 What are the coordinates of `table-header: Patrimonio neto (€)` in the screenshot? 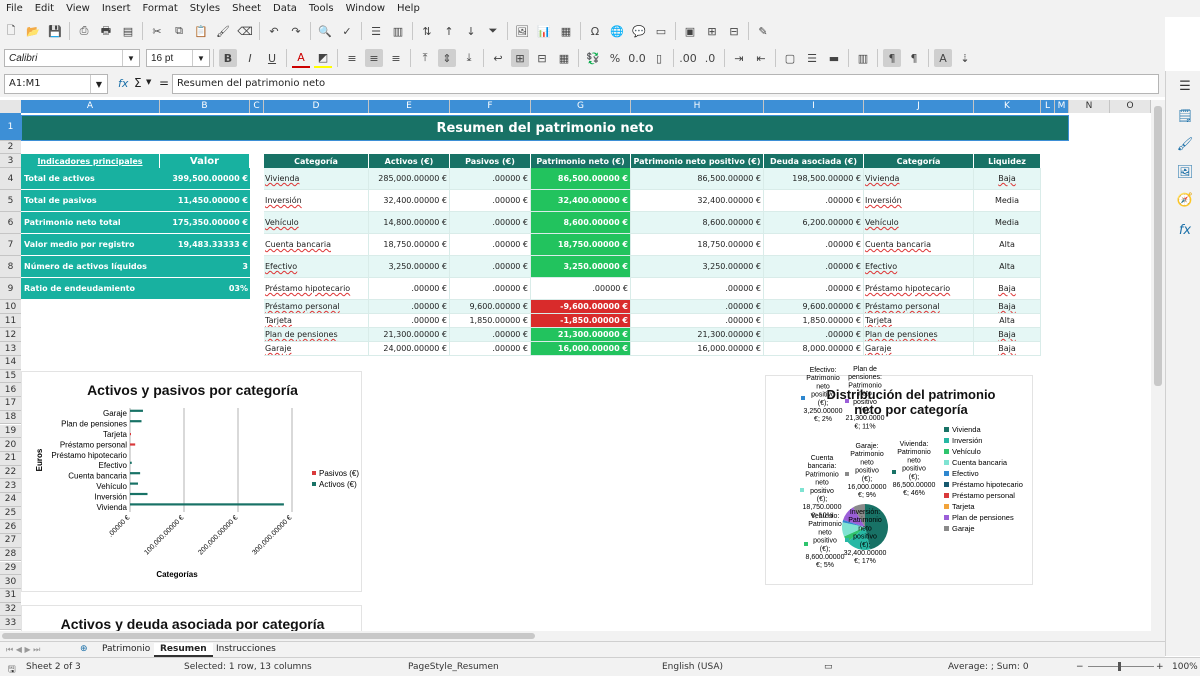 It's located at (581, 161).